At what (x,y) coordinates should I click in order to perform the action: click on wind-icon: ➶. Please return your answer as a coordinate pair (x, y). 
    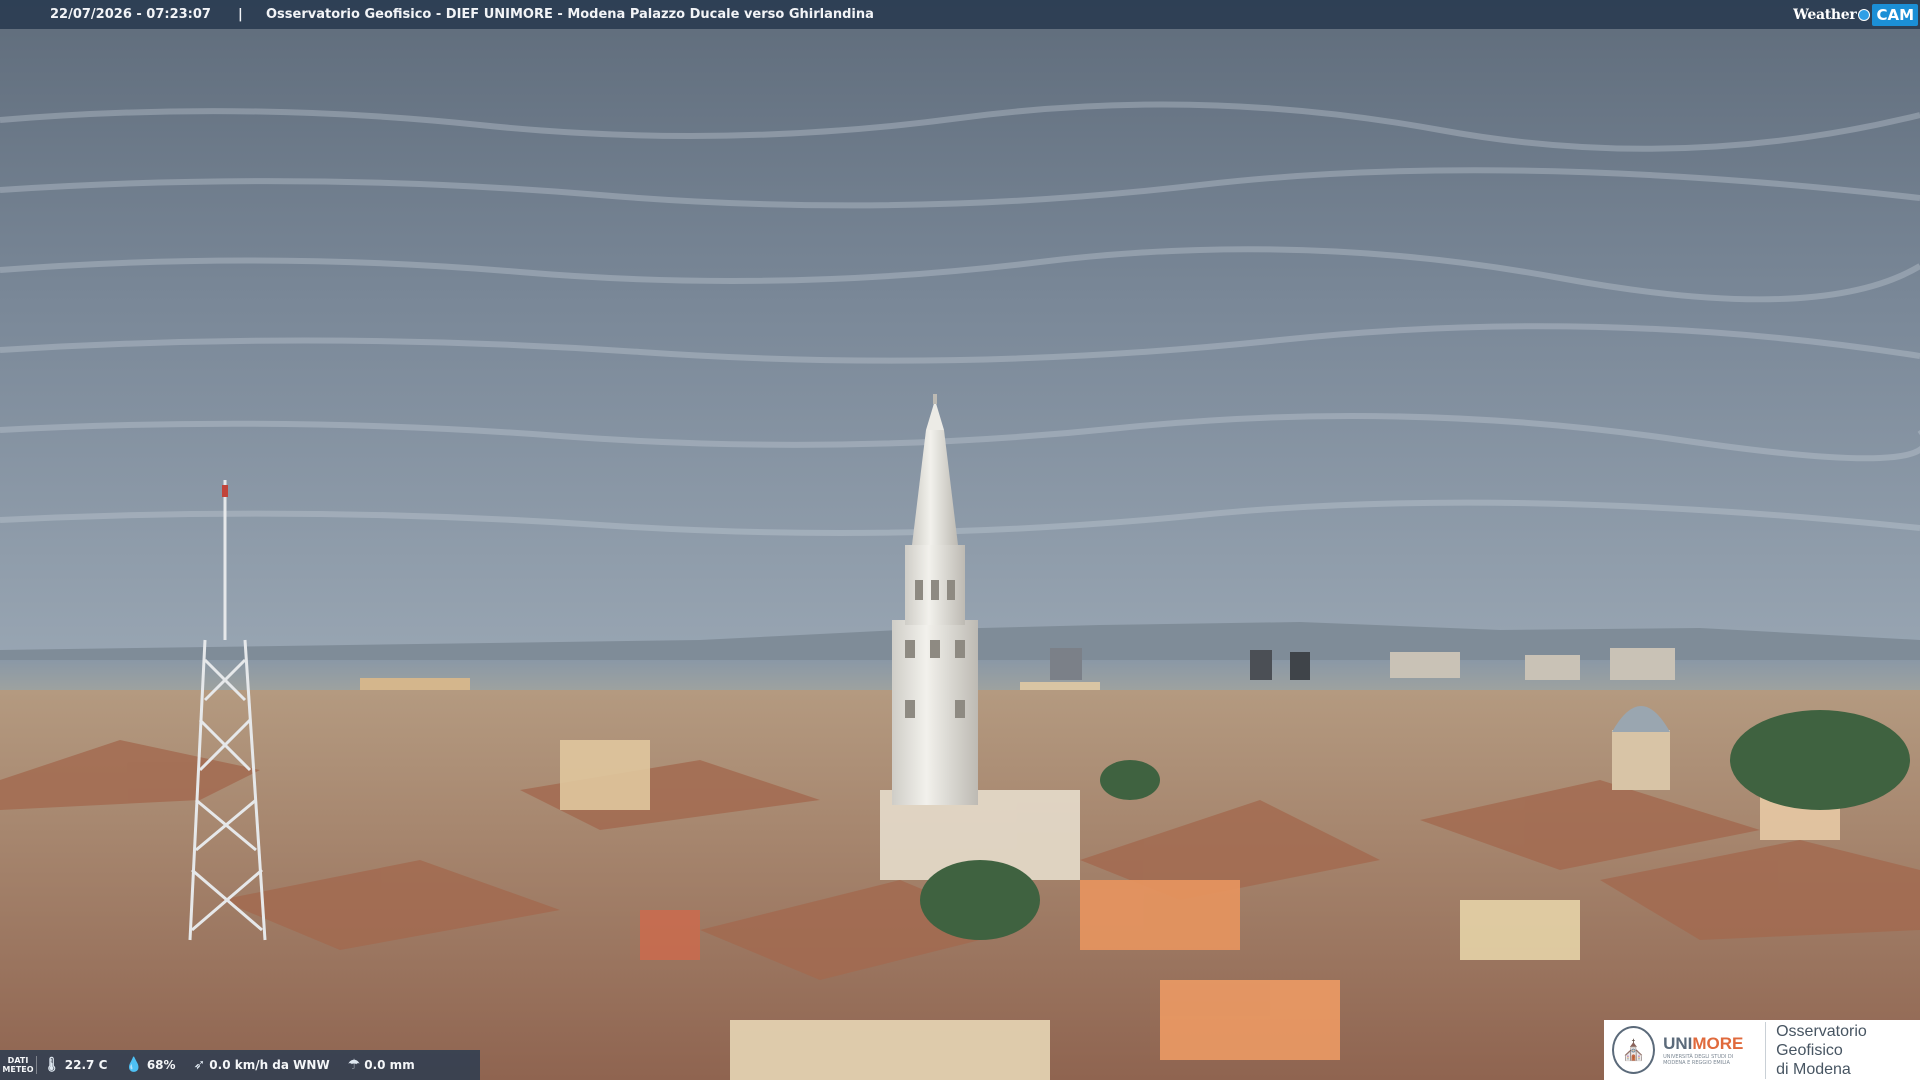
    Looking at the image, I should click on (199, 1065).